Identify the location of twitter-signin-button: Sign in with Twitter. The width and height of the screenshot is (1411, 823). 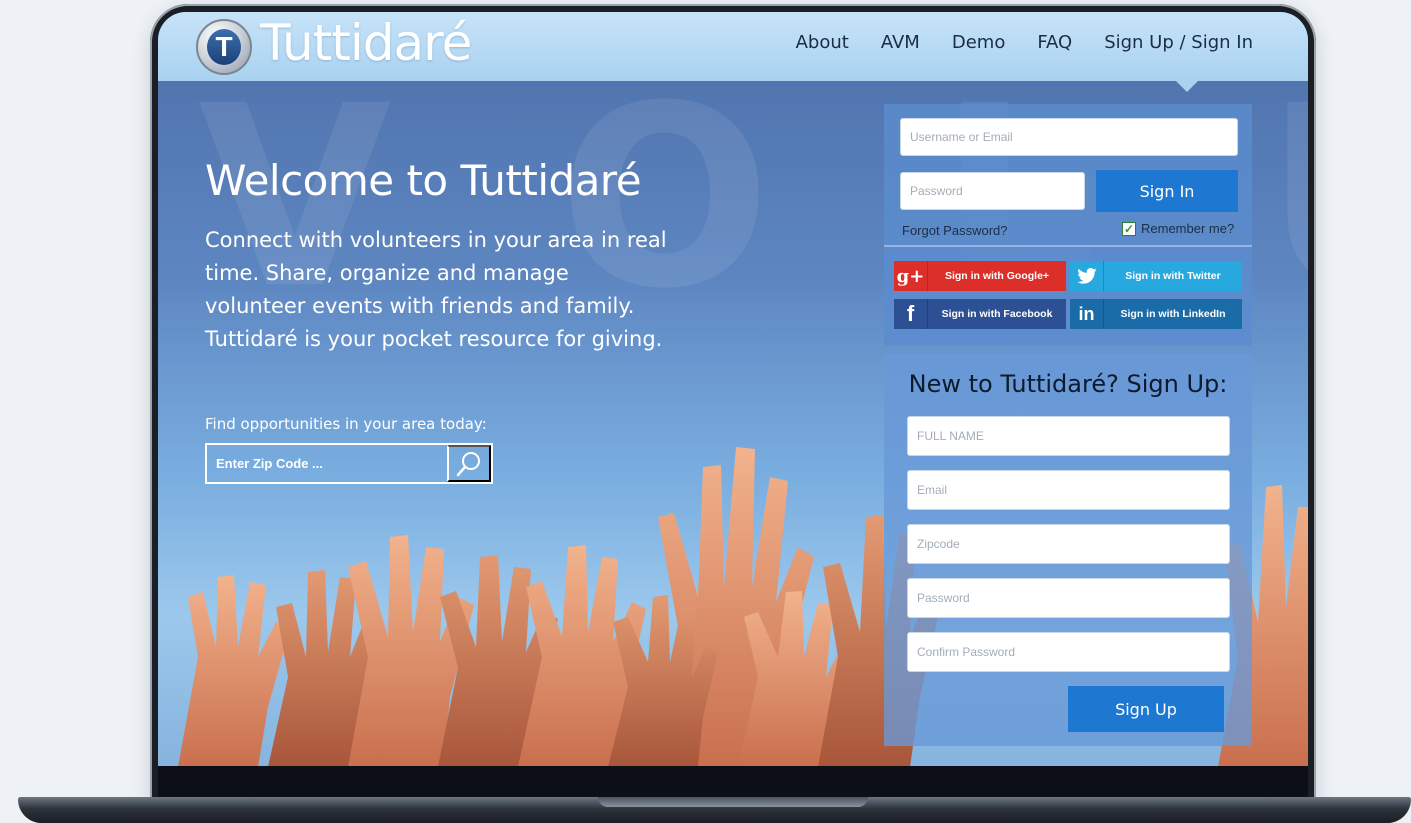
(1156, 276).